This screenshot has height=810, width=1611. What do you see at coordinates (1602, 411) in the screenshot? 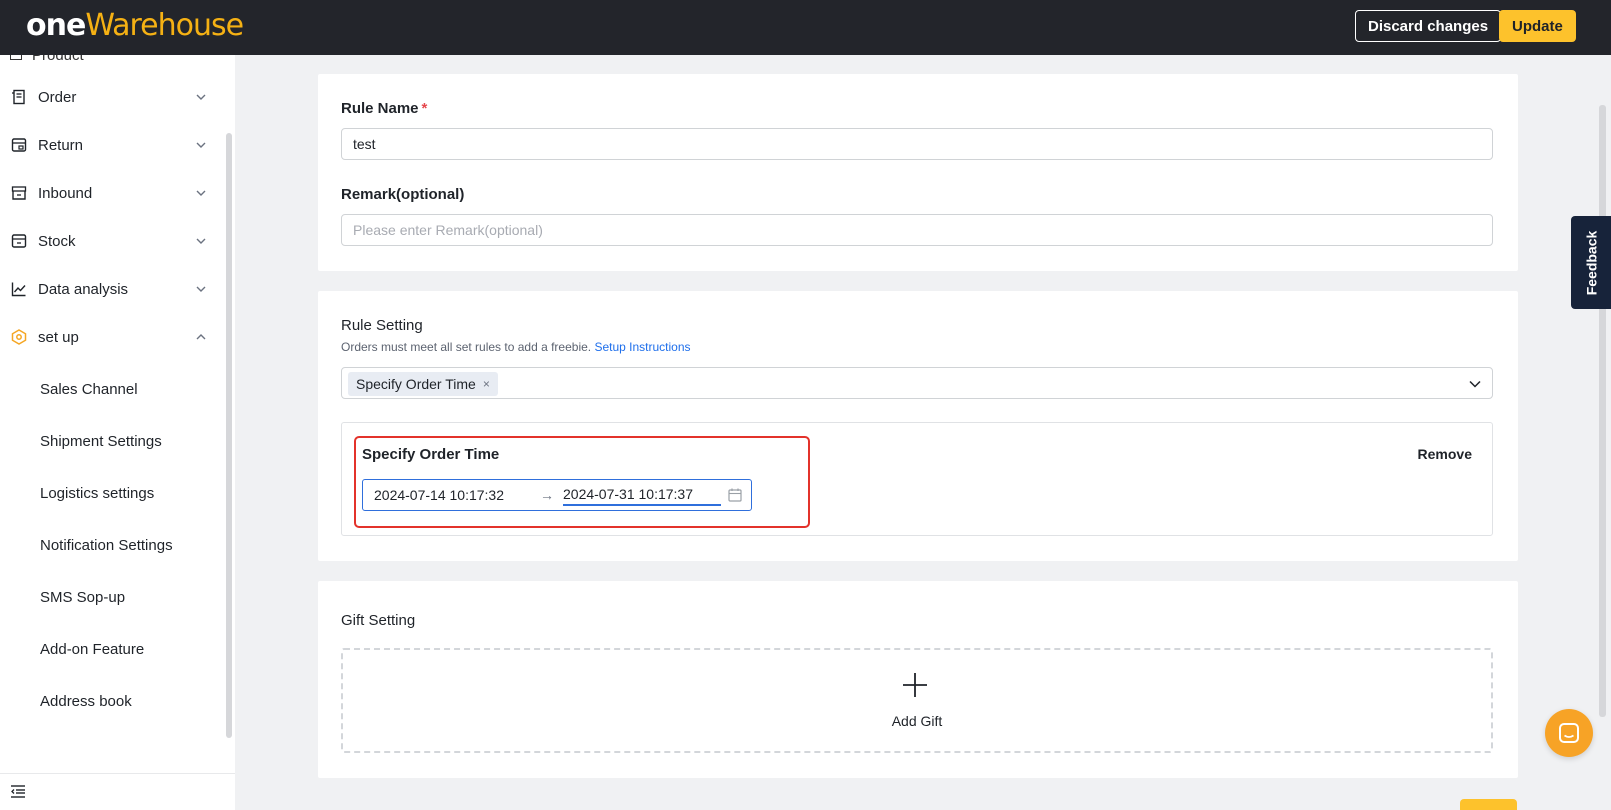
I see `main-scrollbar` at bounding box center [1602, 411].